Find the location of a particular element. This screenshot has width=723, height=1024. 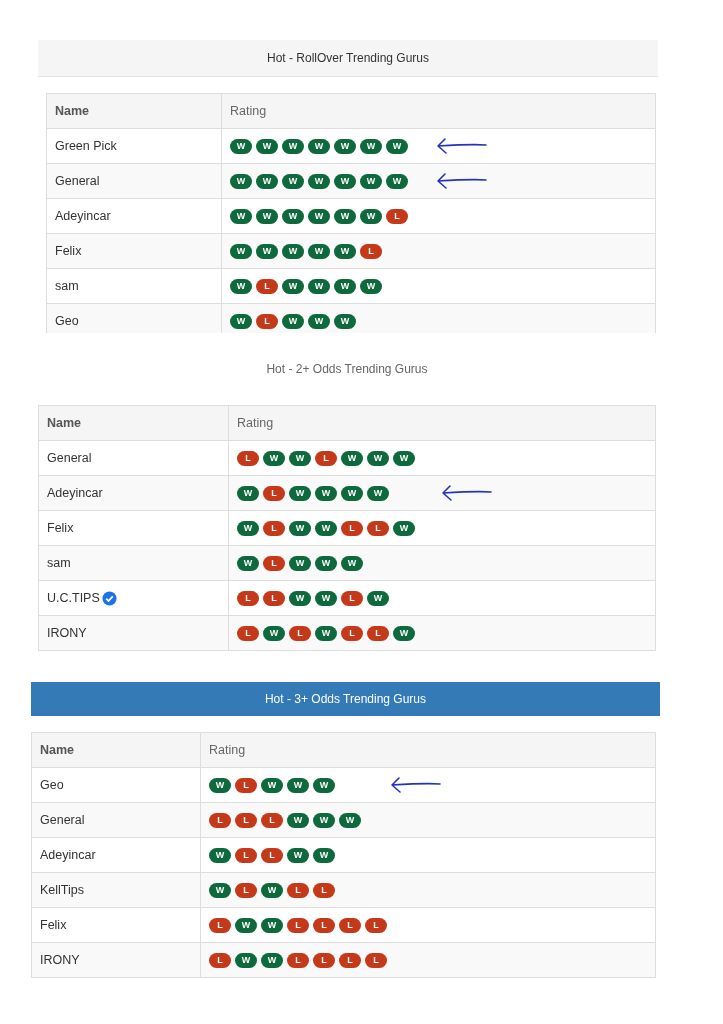

guru-name: Green Pick is located at coordinates (86, 146).